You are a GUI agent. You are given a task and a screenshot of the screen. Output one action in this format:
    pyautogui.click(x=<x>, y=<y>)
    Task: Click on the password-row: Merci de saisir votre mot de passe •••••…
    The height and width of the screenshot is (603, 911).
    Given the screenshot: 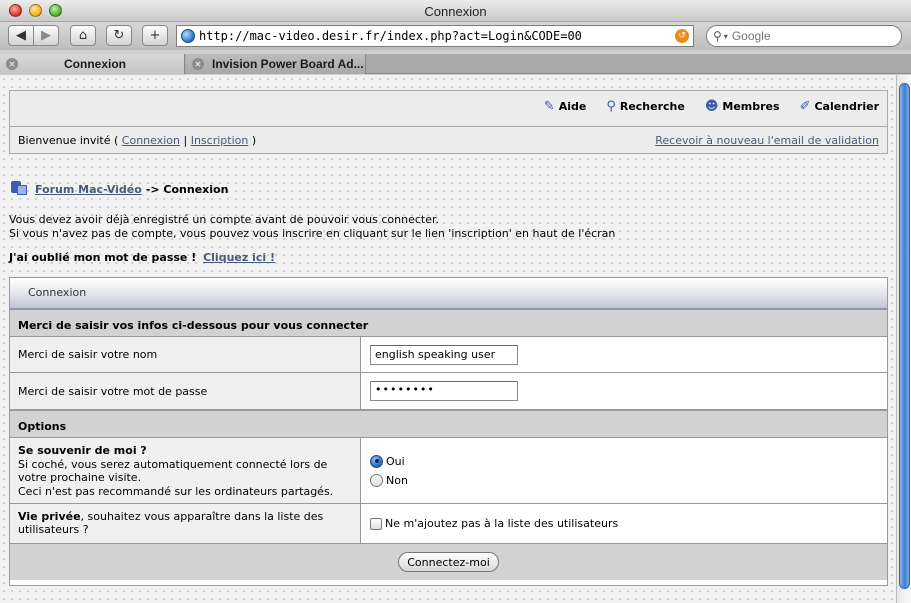 What is the action you would take?
    pyautogui.click(x=448, y=391)
    